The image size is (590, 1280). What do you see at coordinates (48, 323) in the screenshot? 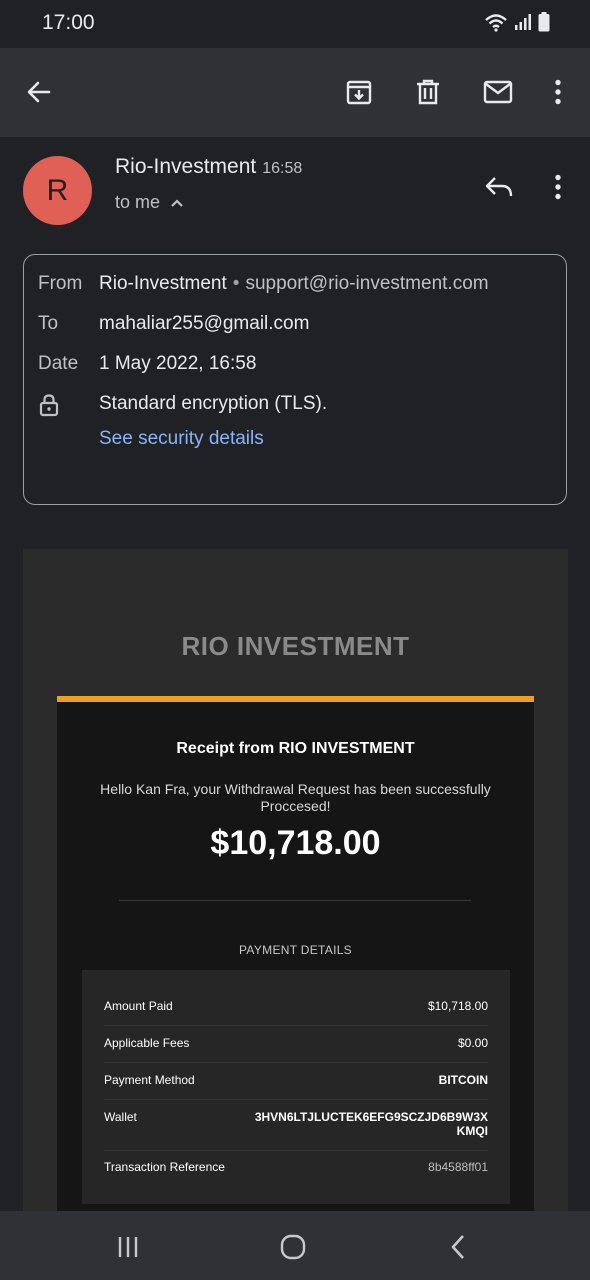
I see `to-label: To` at bounding box center [48, 323].